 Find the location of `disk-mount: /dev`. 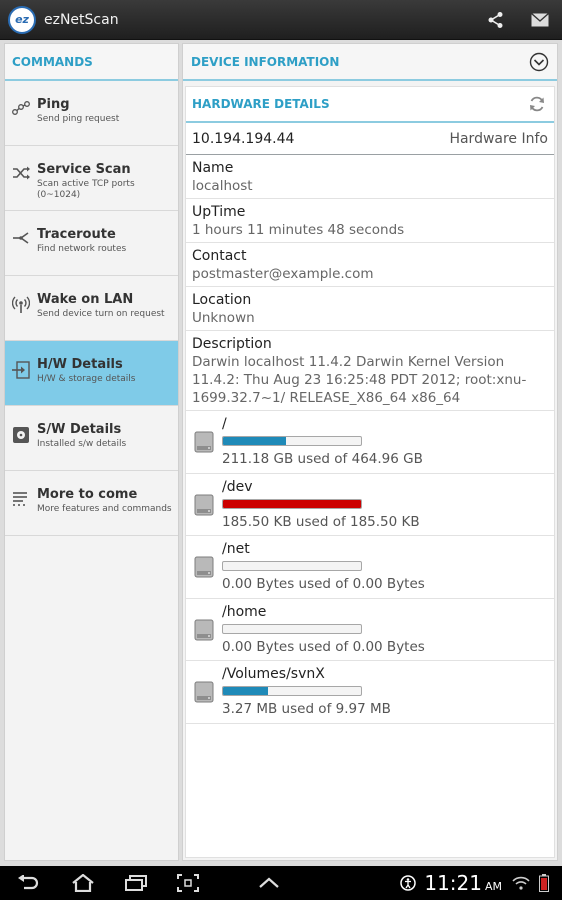

disk-mount: /dev is located at coordinates (237, 486).